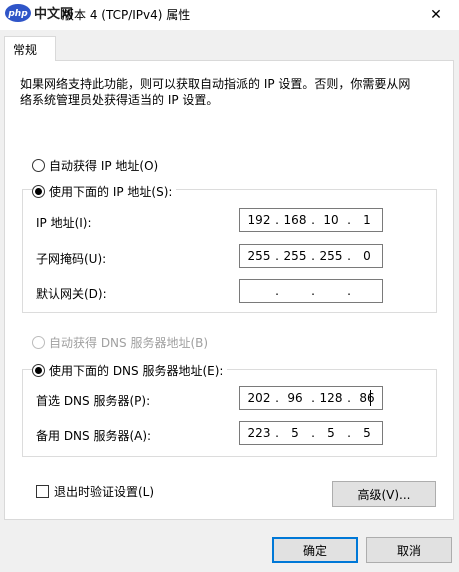 Image resolution: width=459 pixels, height=572 pixels. I want to click on close-button: ✕, so click(436, 15).